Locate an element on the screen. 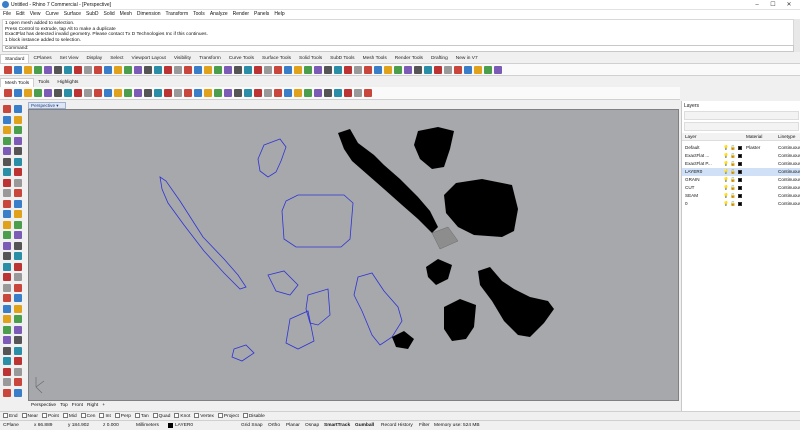  menu-solid: Solid is located at coordinates (109, 14).